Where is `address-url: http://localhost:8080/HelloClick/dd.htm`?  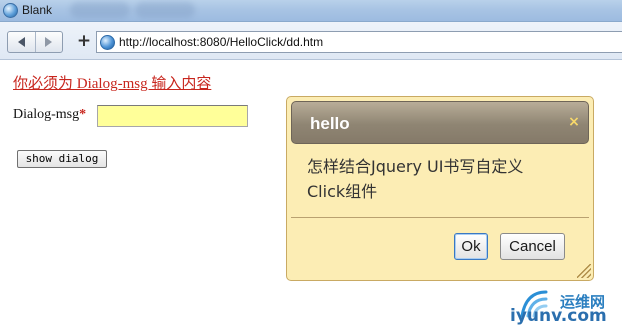 address-url: http://localhost:8080/HelloClick/dd.htm is located at coordinates (221, 42).